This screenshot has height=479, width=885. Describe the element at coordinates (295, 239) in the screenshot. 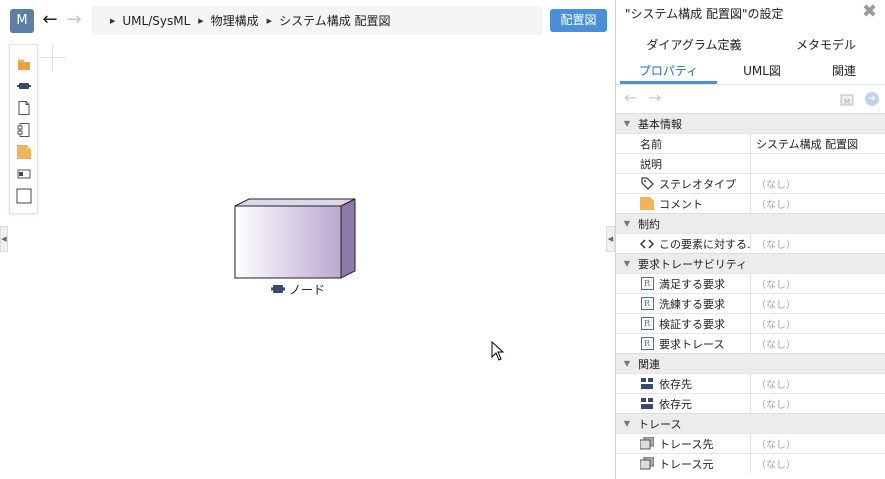

I see `deployment-node` at that location.